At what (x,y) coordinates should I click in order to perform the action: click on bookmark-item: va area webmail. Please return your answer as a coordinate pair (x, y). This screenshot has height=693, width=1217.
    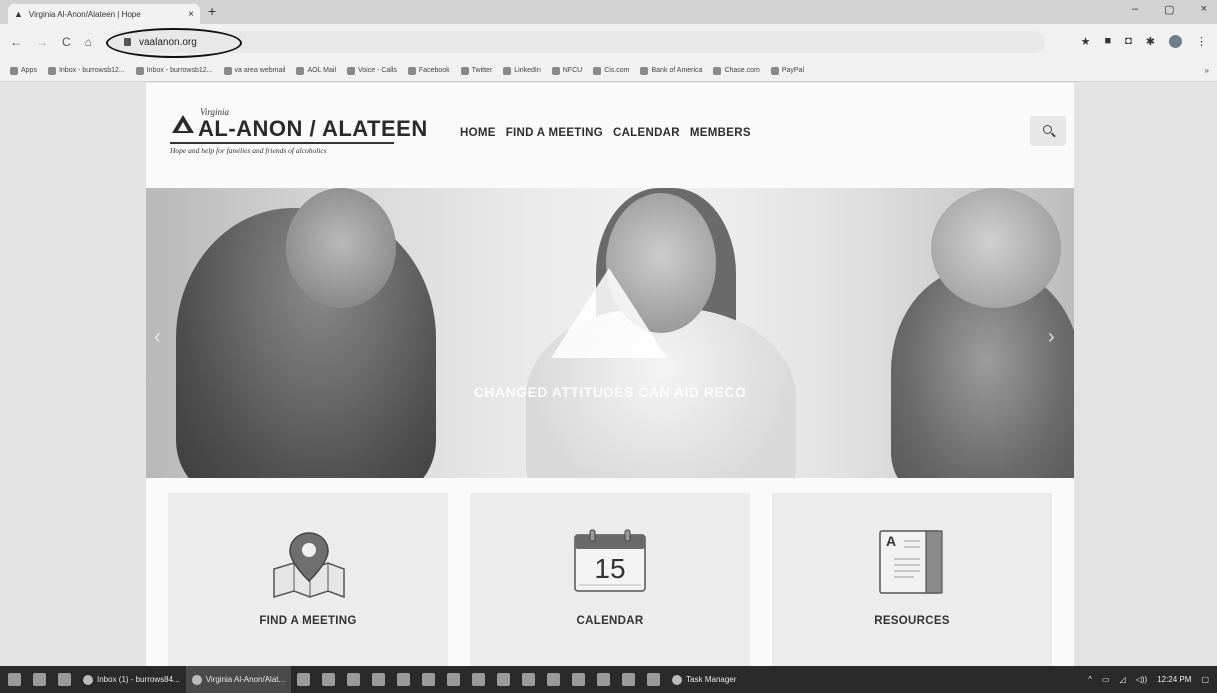
    Looking at the image, I should click on (254, 70).